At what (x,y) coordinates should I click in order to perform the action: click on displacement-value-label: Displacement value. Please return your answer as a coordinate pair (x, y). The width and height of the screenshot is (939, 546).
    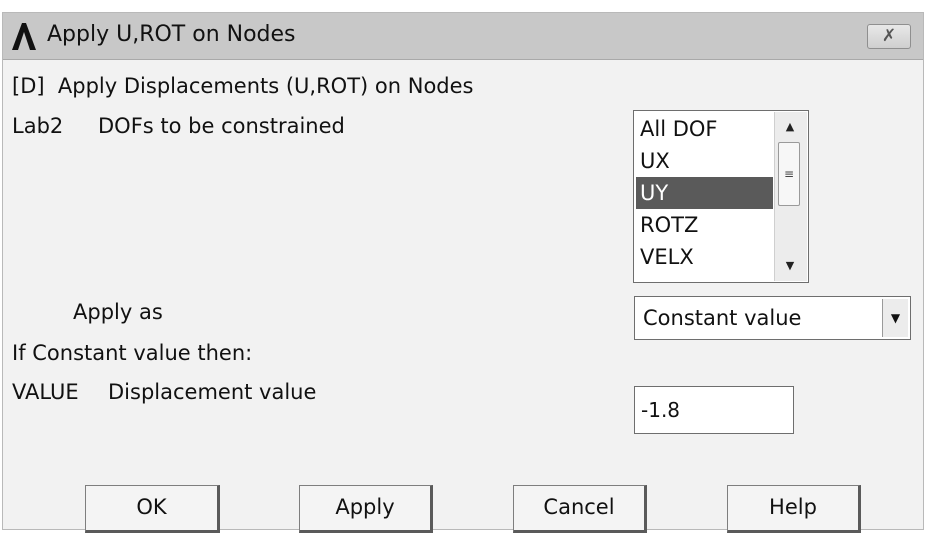
    Looking at the image, I should click on (212, 392).